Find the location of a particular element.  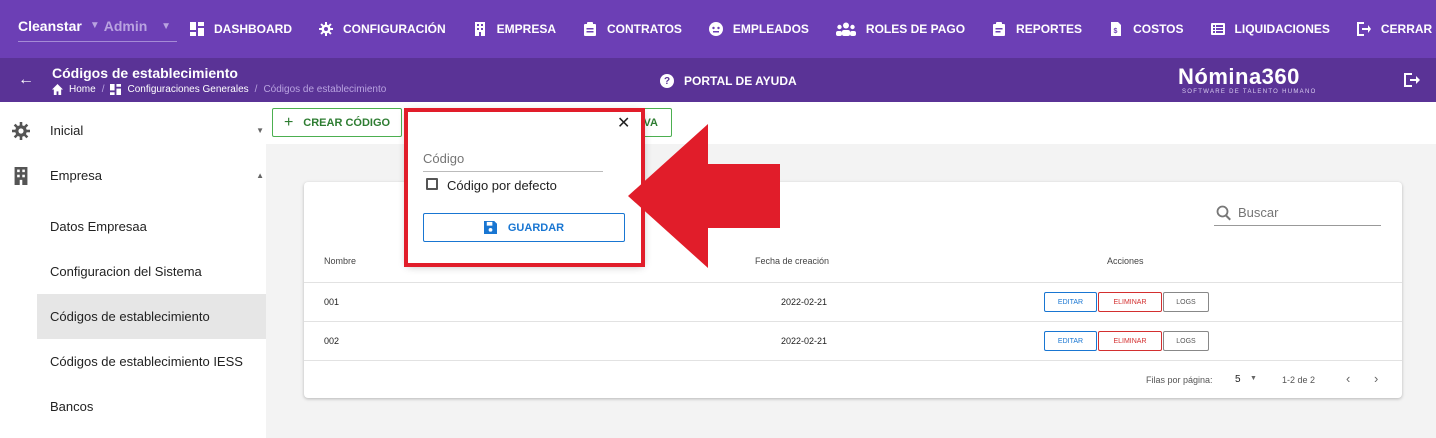

sidebar-item-label: Empresa is located at coordinates (76, 175).